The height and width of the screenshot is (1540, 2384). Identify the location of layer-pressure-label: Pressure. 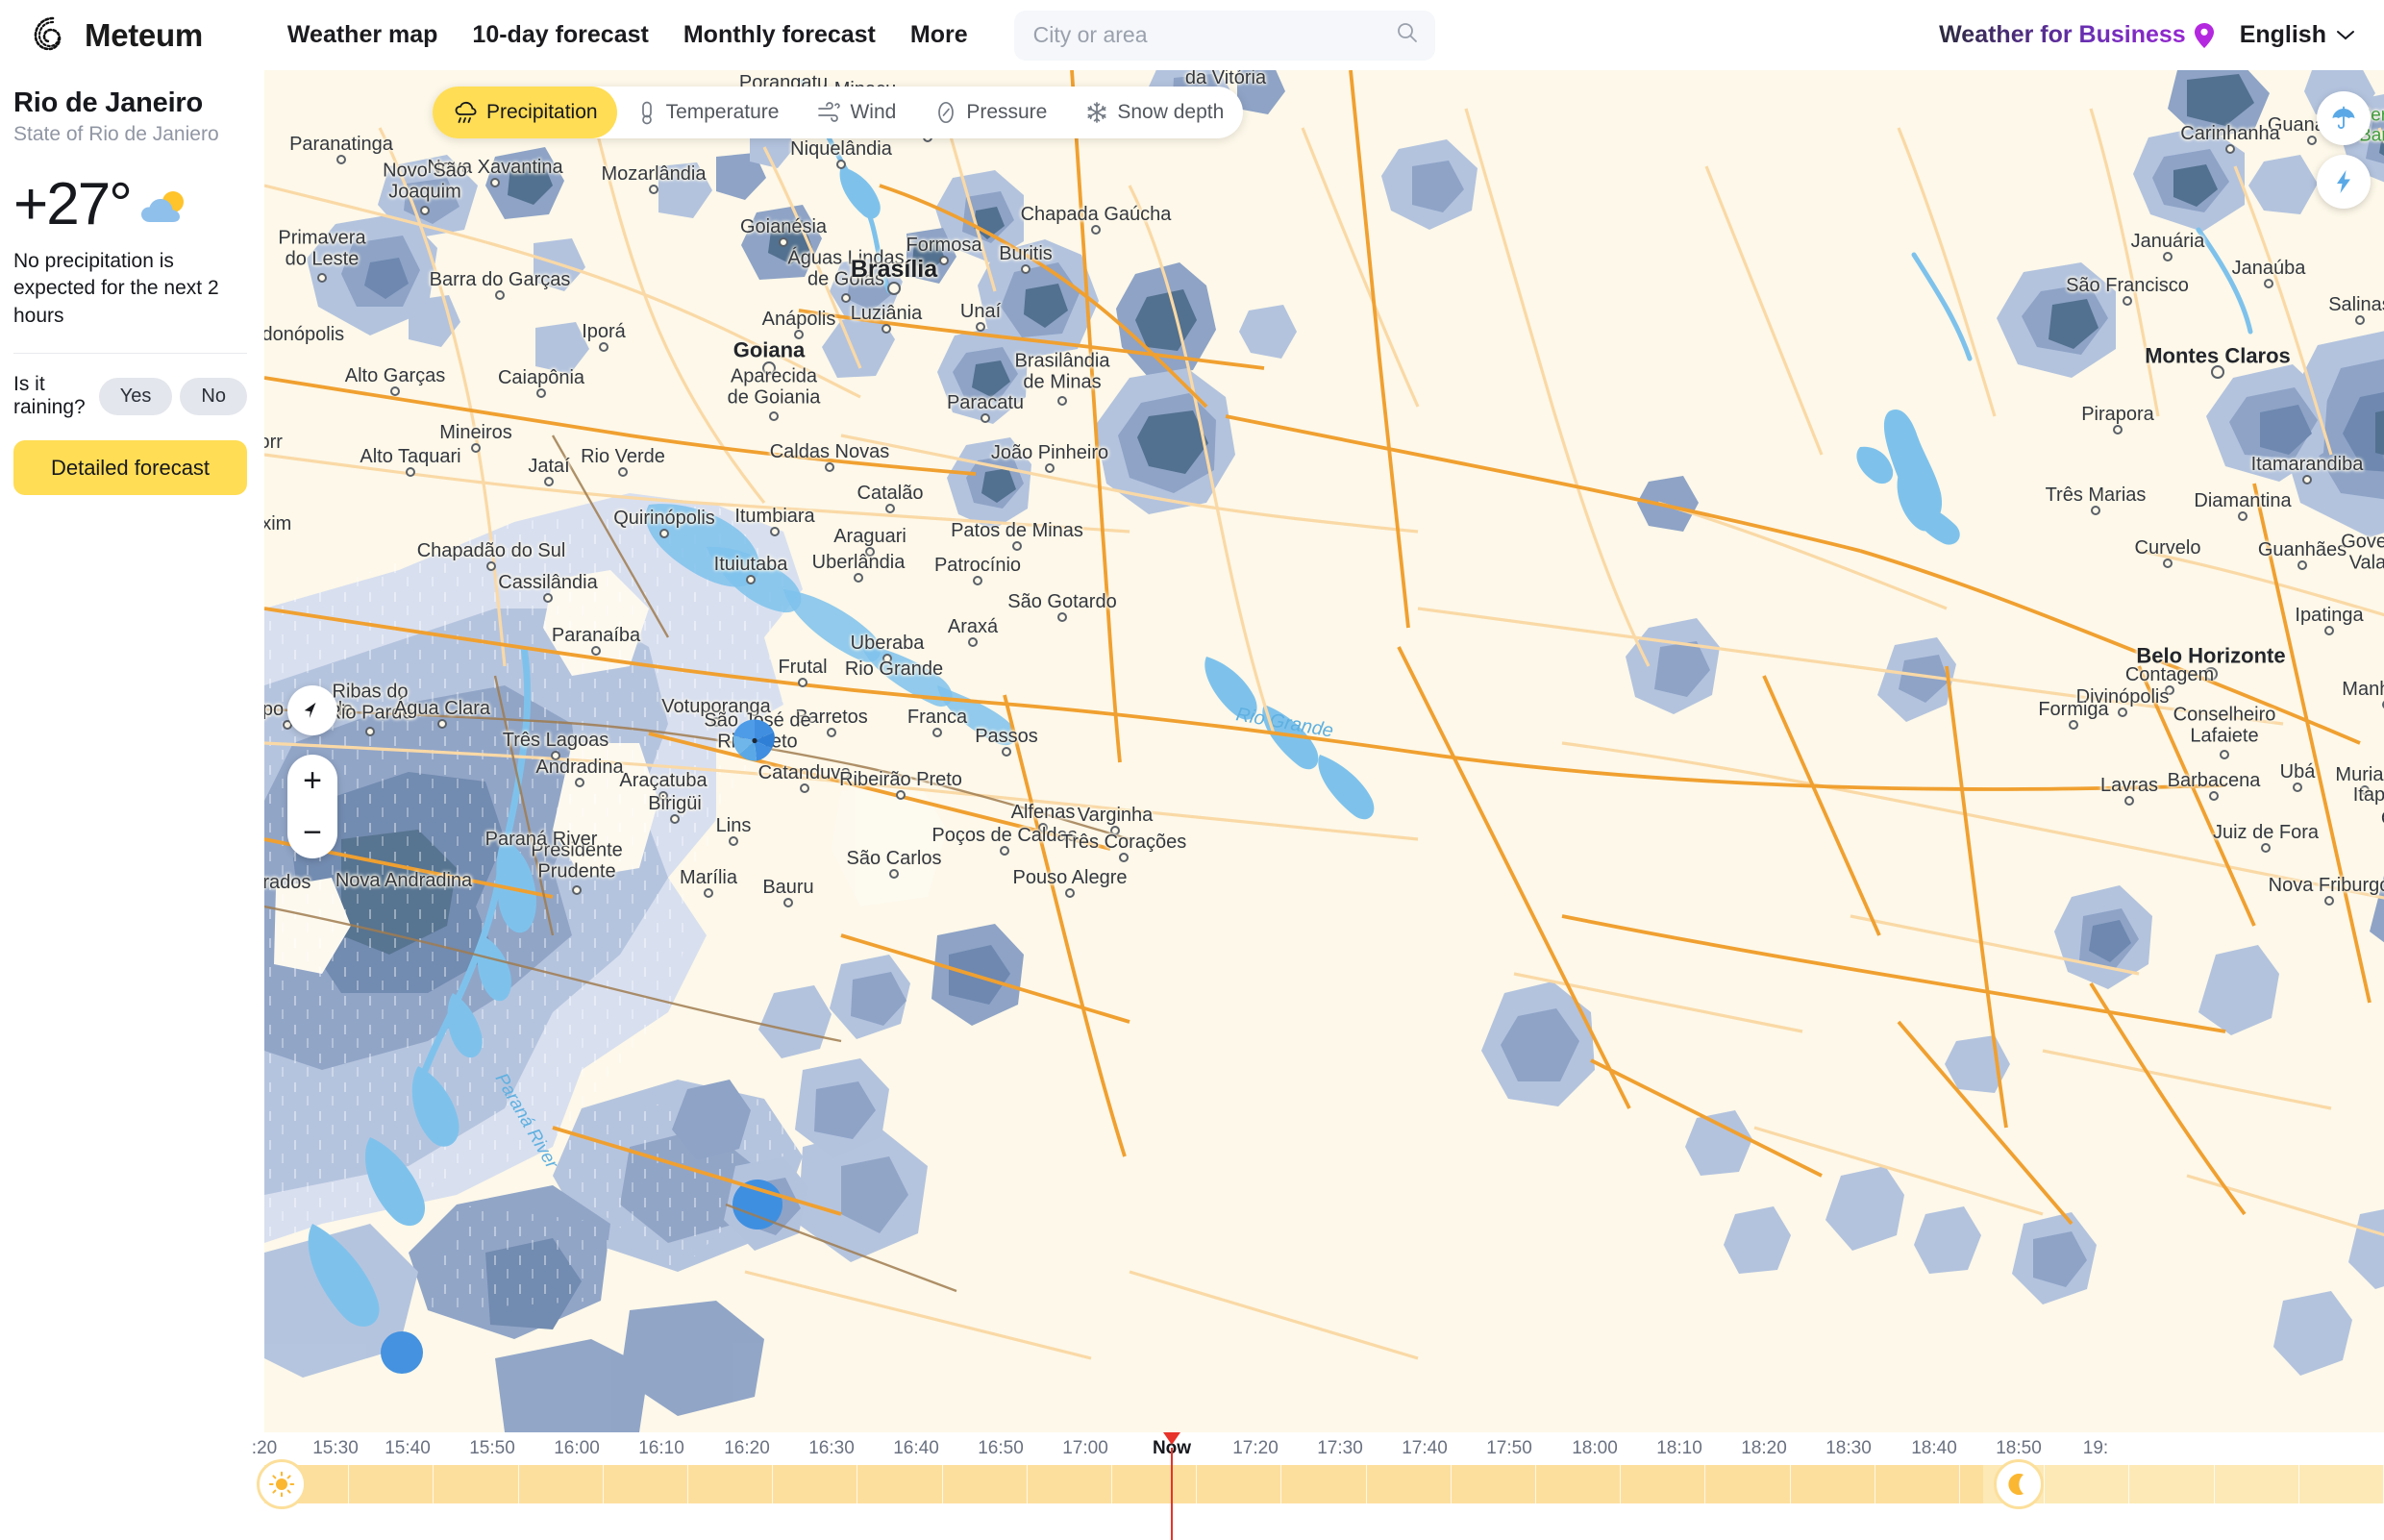
(1007, 112).